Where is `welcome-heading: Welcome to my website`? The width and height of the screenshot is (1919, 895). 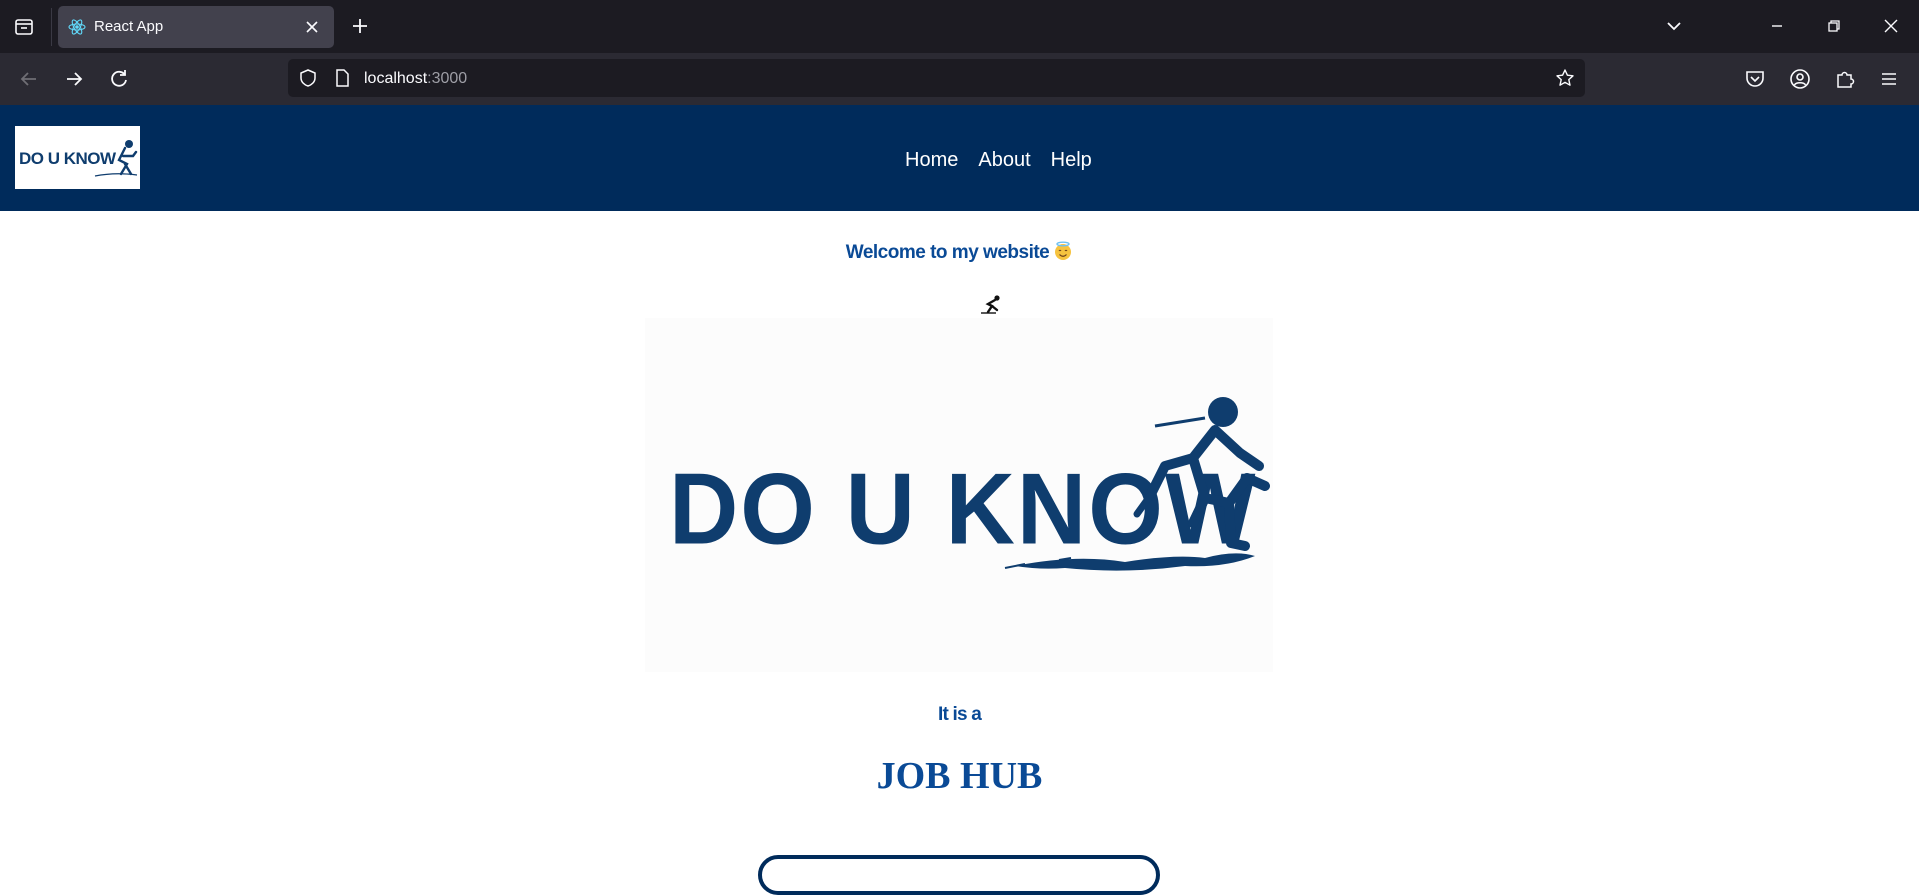 welcome-heading: Welcome to my website is located at coordinates (959, 252).